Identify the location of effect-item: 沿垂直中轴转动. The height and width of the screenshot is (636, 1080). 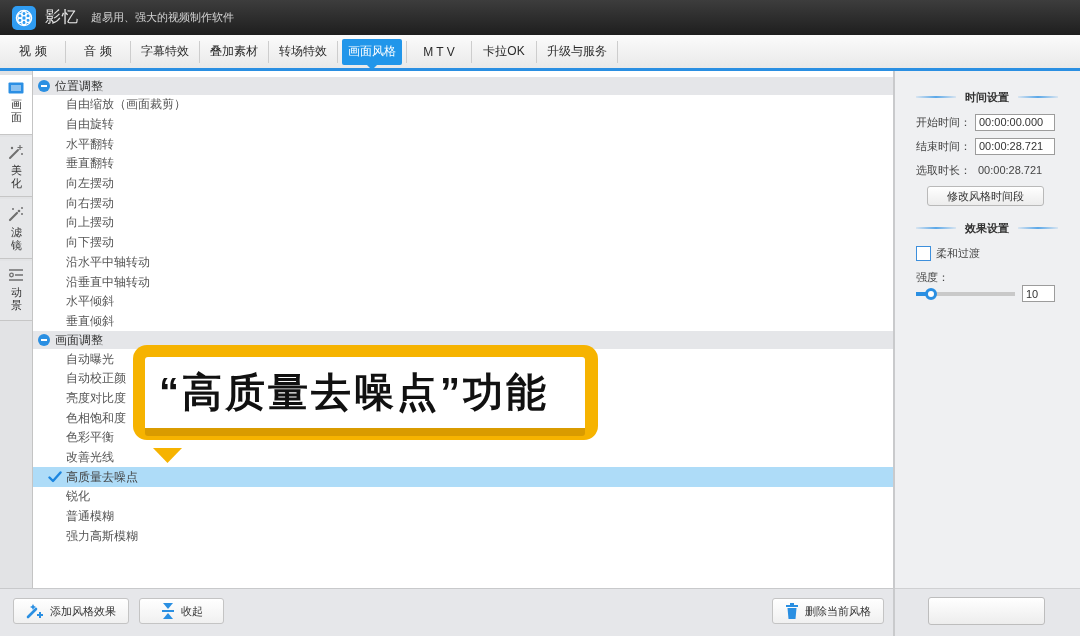
(463, 282).